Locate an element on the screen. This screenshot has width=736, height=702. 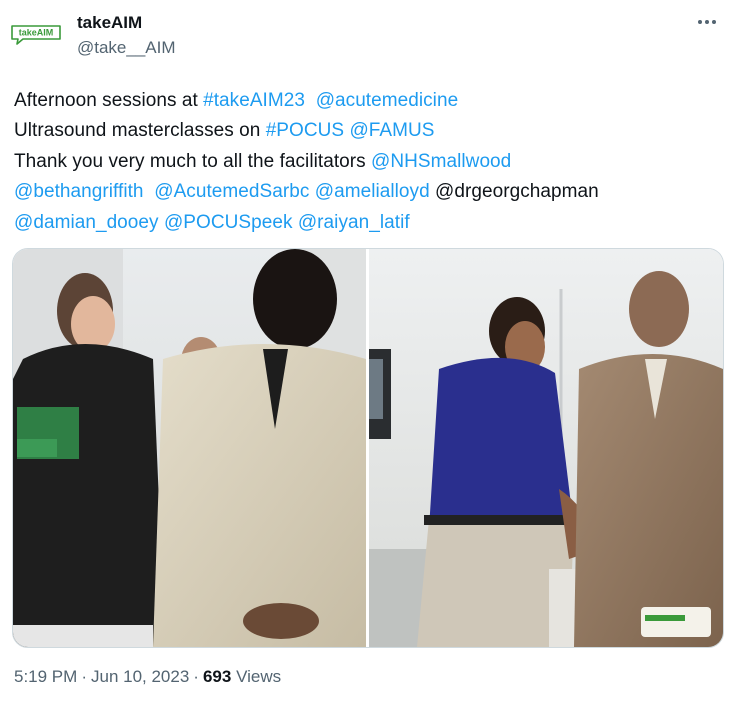
tweet-time: 5:19 PM is located at coordinates (45, 676).